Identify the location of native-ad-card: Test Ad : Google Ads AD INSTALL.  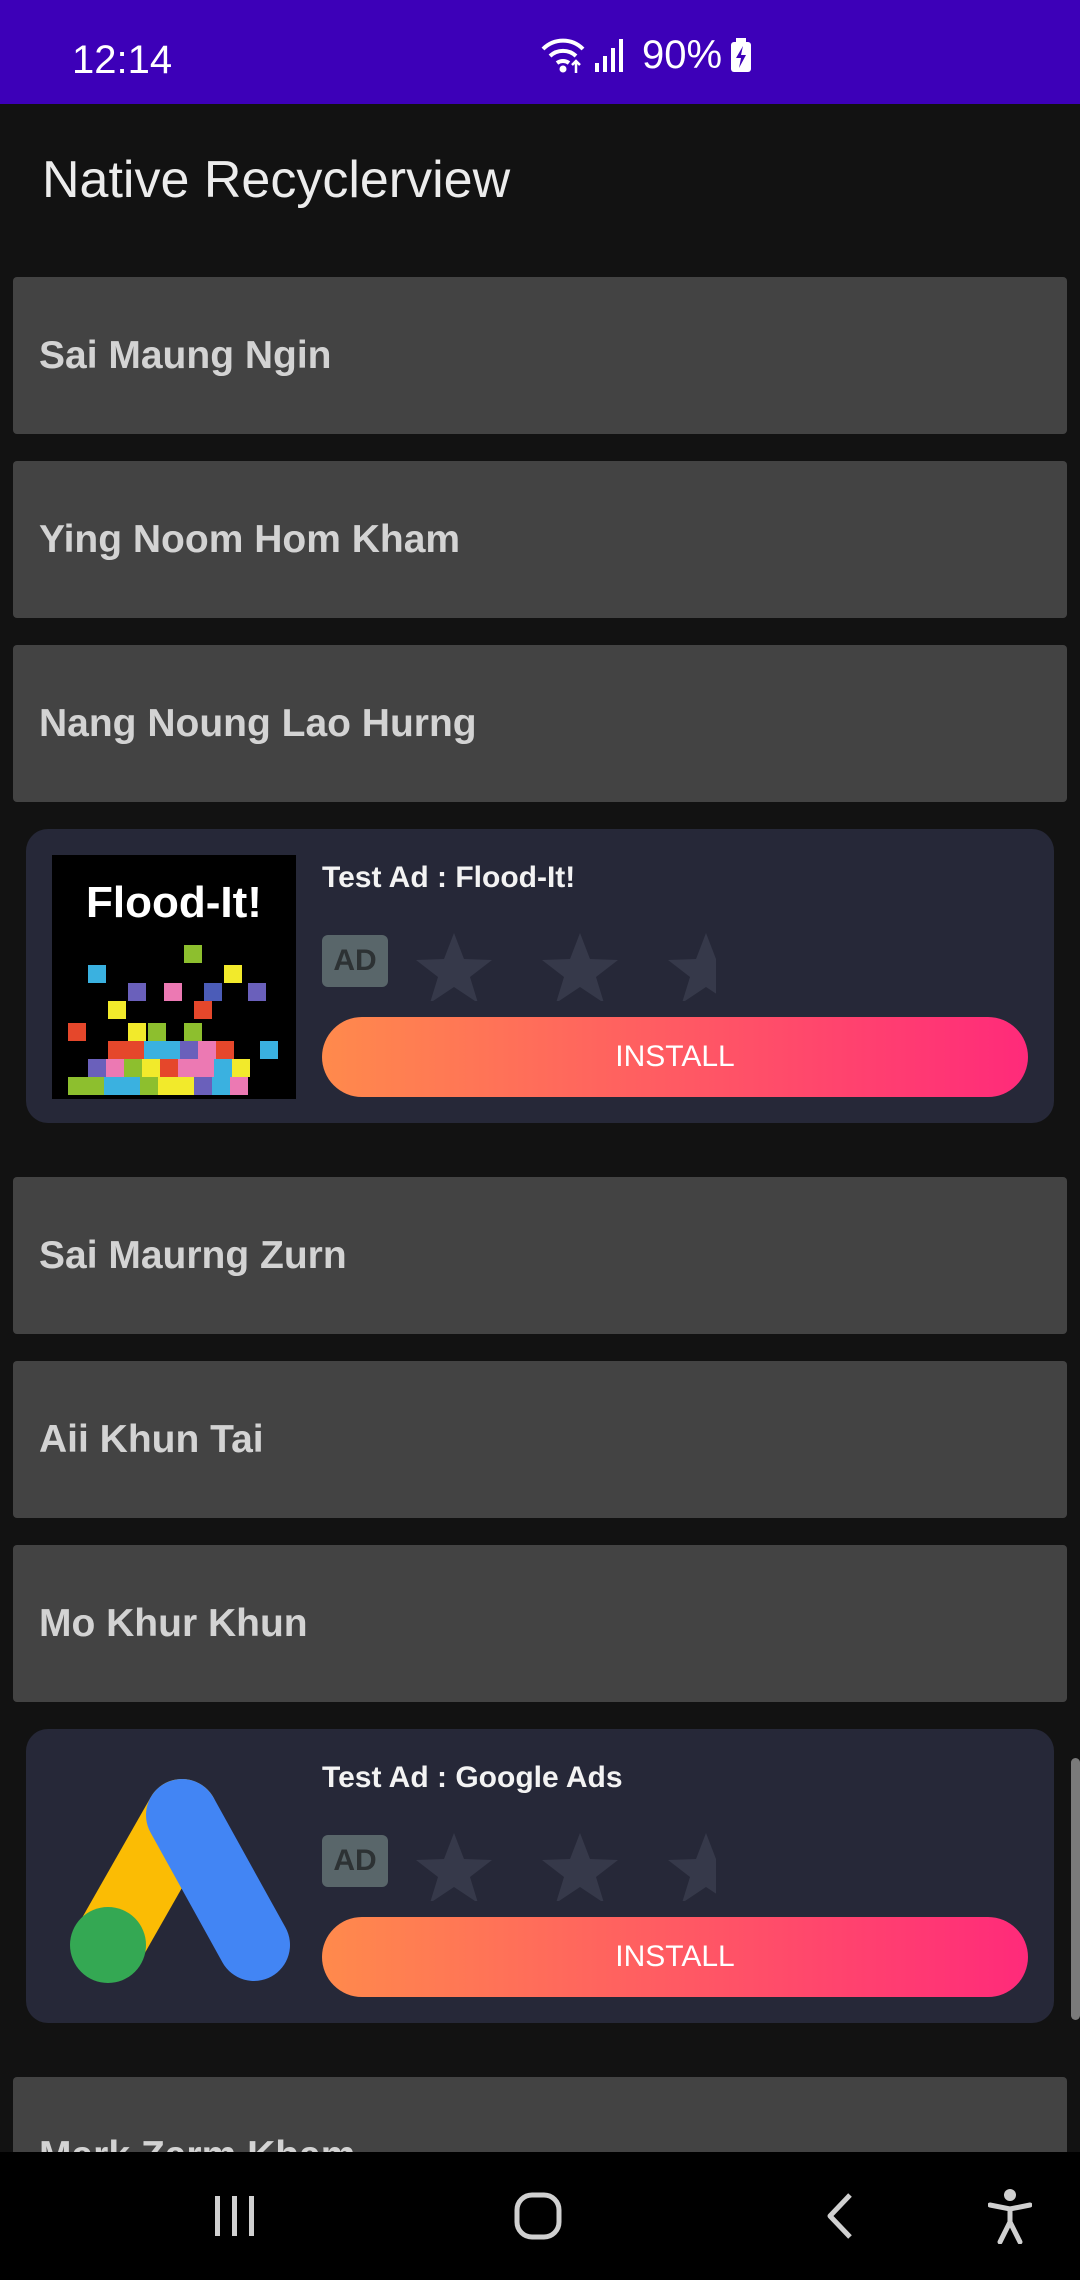
(540, 1876).